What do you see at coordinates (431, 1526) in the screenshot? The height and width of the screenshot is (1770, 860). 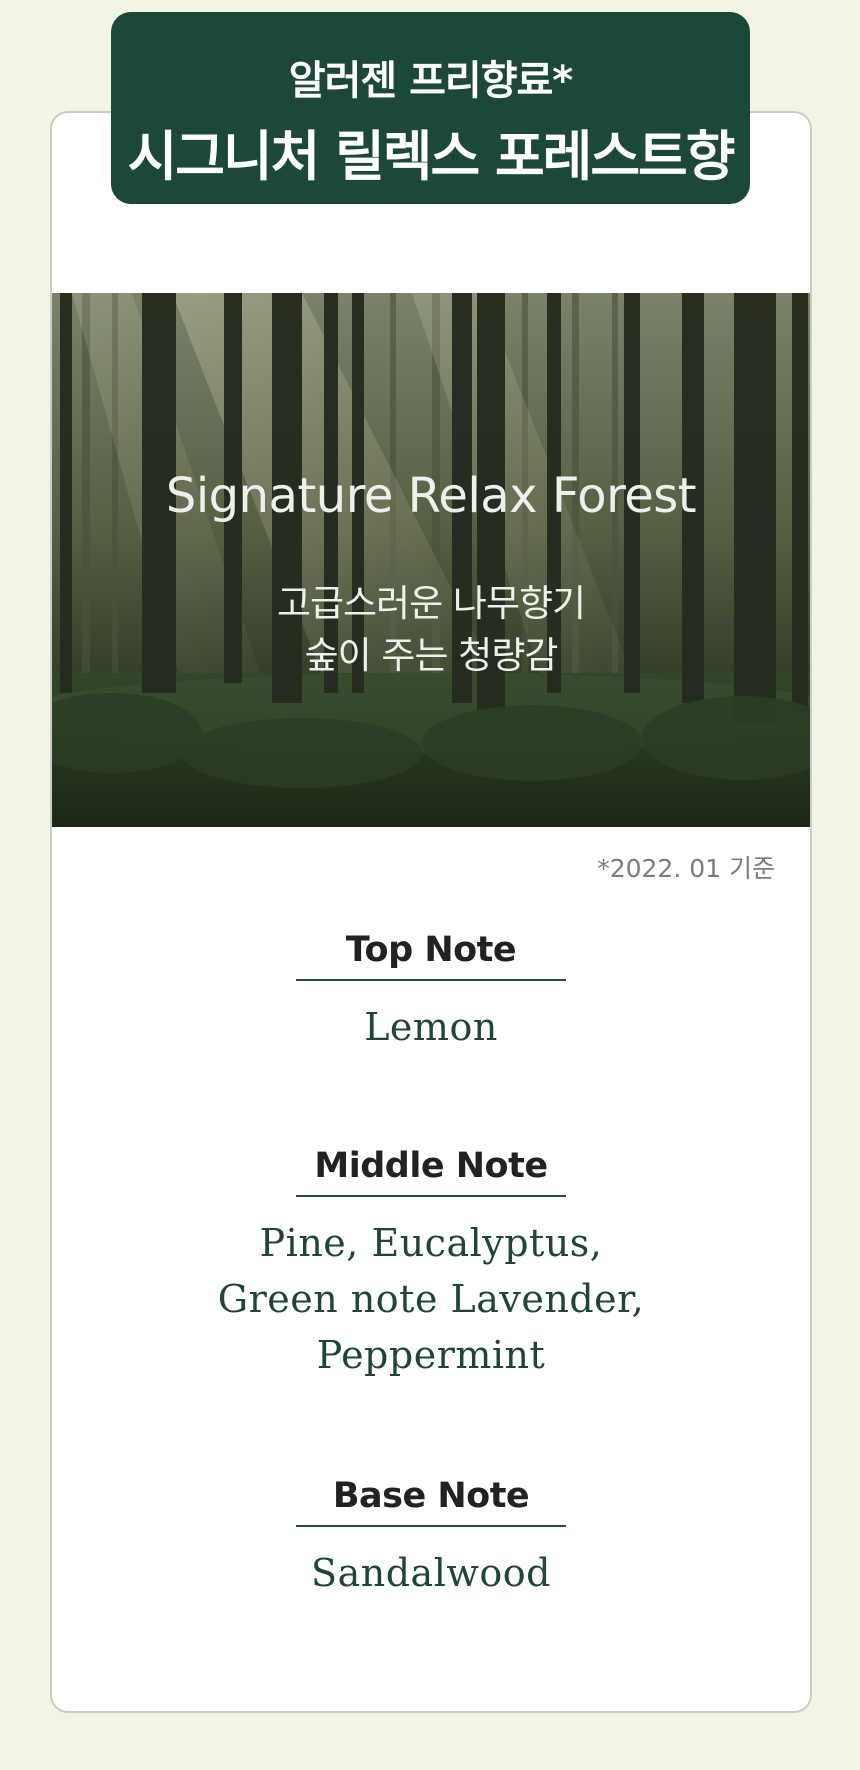 I see `base-note-divider` at bounding box center [431, 1526].